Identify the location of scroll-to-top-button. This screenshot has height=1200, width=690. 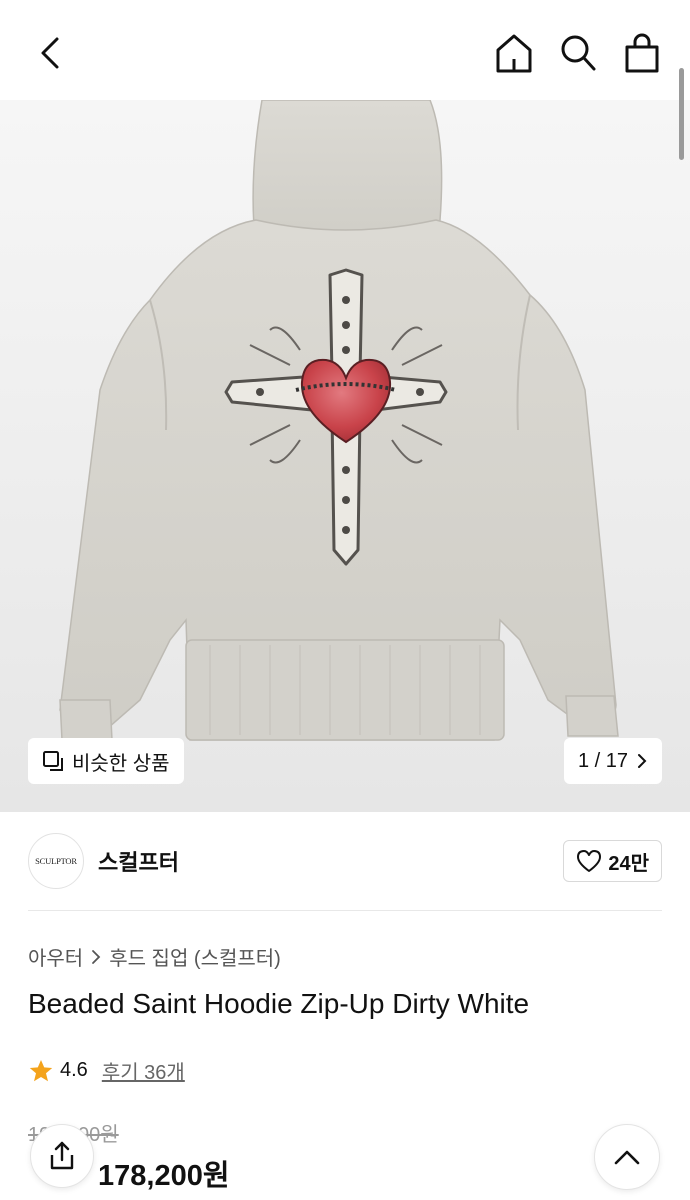
(627, 1157).